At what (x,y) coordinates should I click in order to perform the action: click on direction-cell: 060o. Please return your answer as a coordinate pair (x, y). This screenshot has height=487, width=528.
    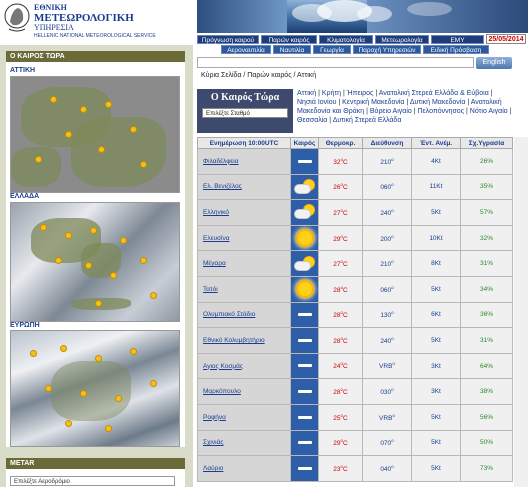
    Looking at the image, I should click on (387, 187).